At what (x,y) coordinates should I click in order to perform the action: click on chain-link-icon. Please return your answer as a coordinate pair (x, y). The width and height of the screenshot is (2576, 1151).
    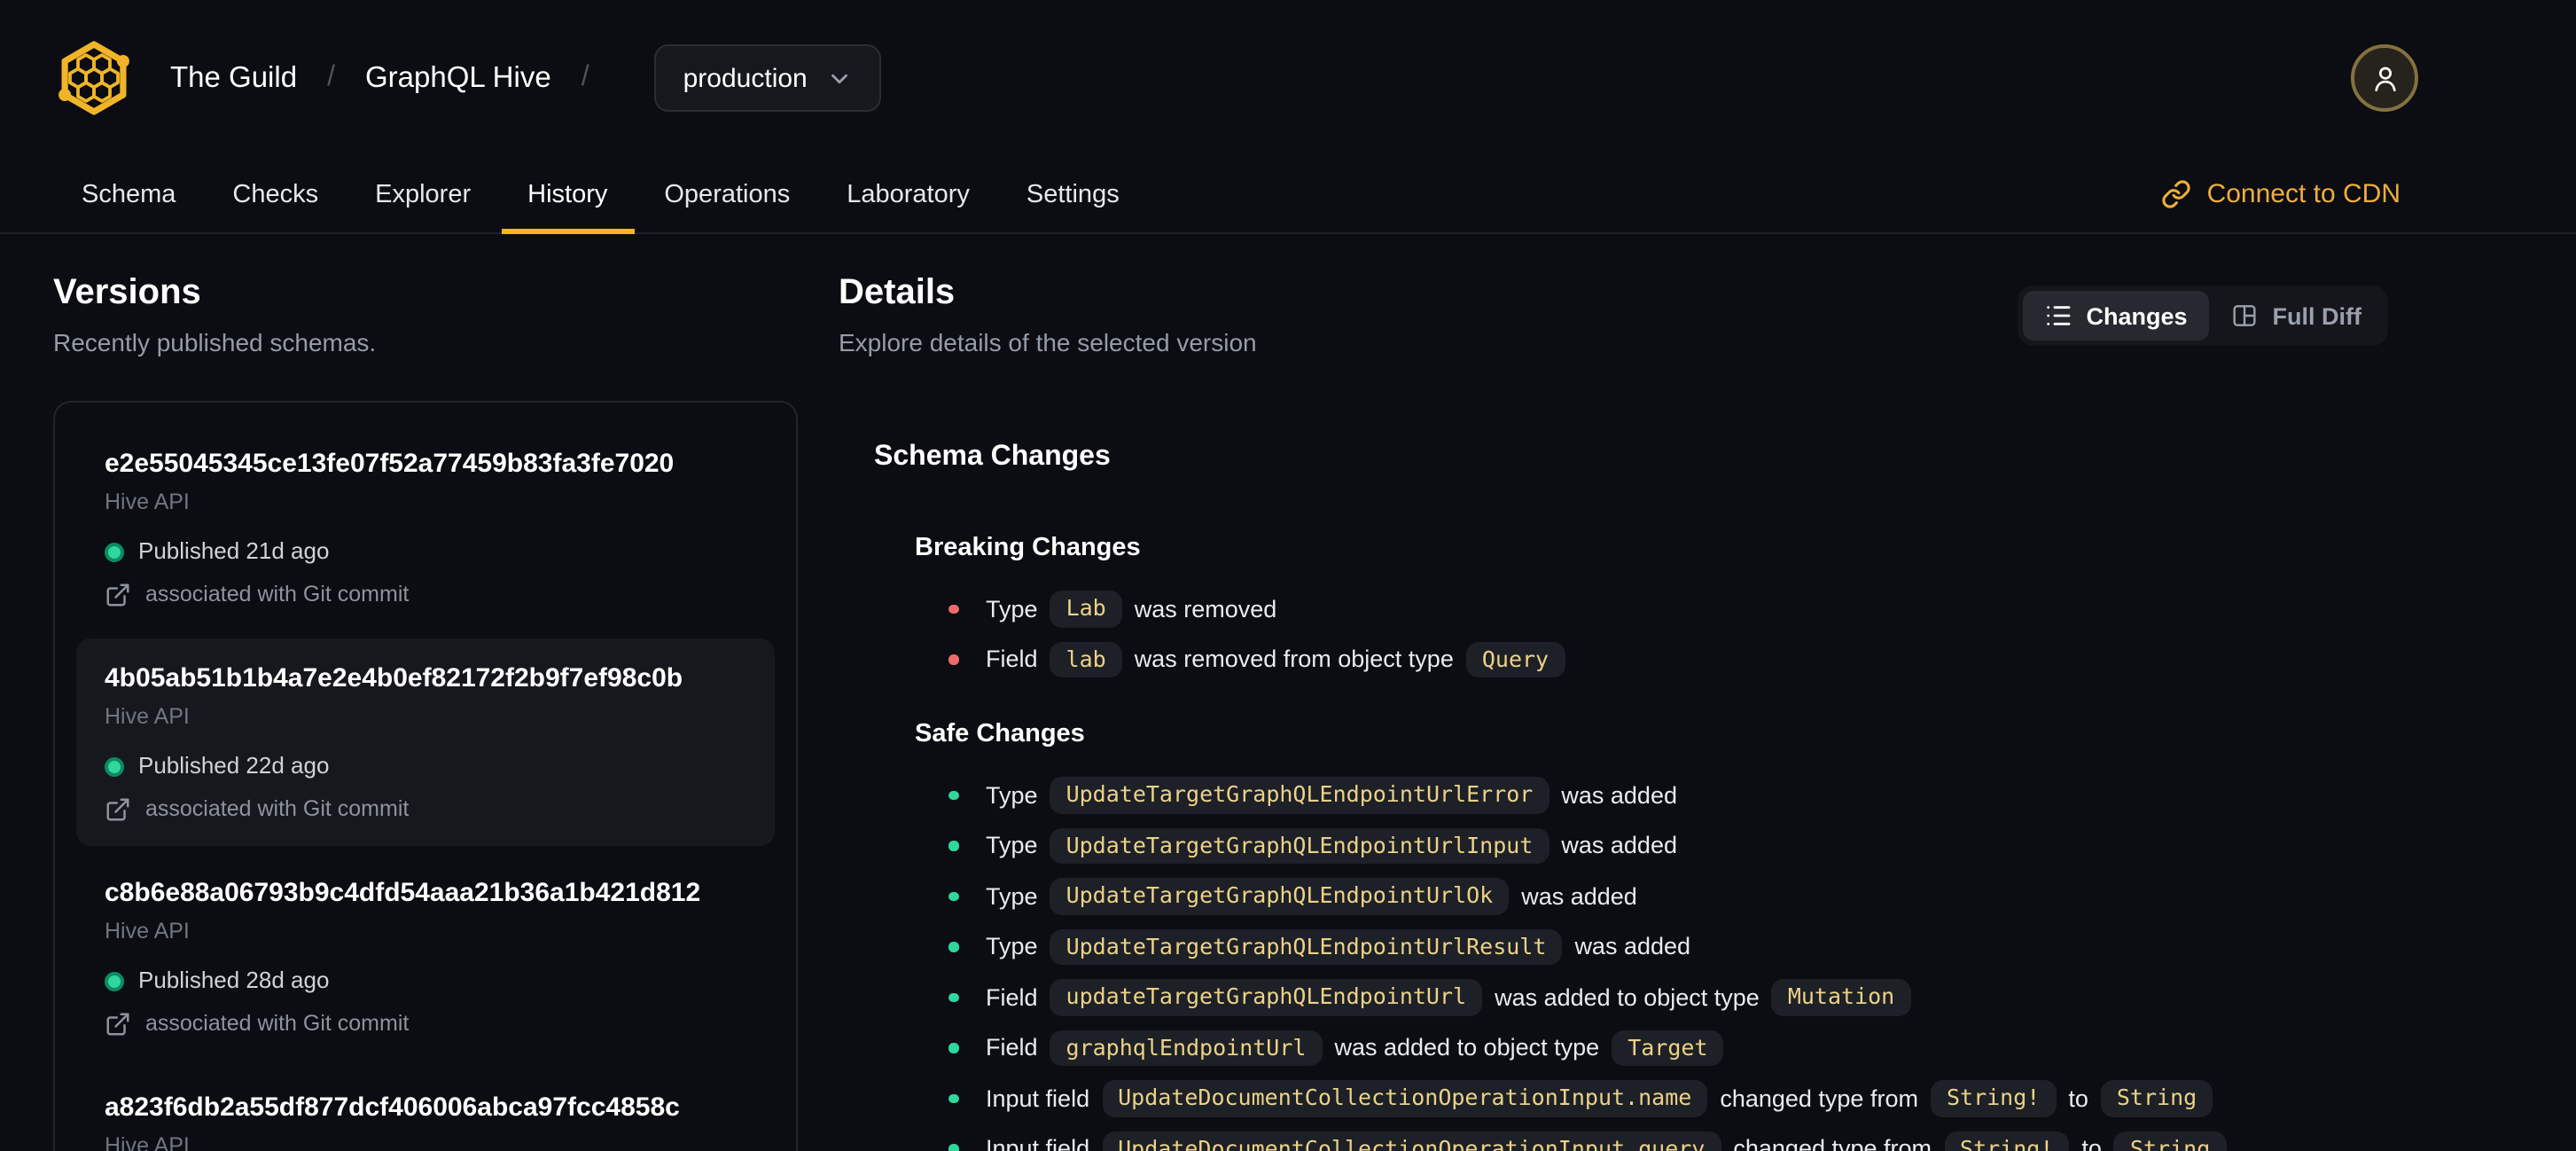
    Looking at the image, I should click on (2175, 194).